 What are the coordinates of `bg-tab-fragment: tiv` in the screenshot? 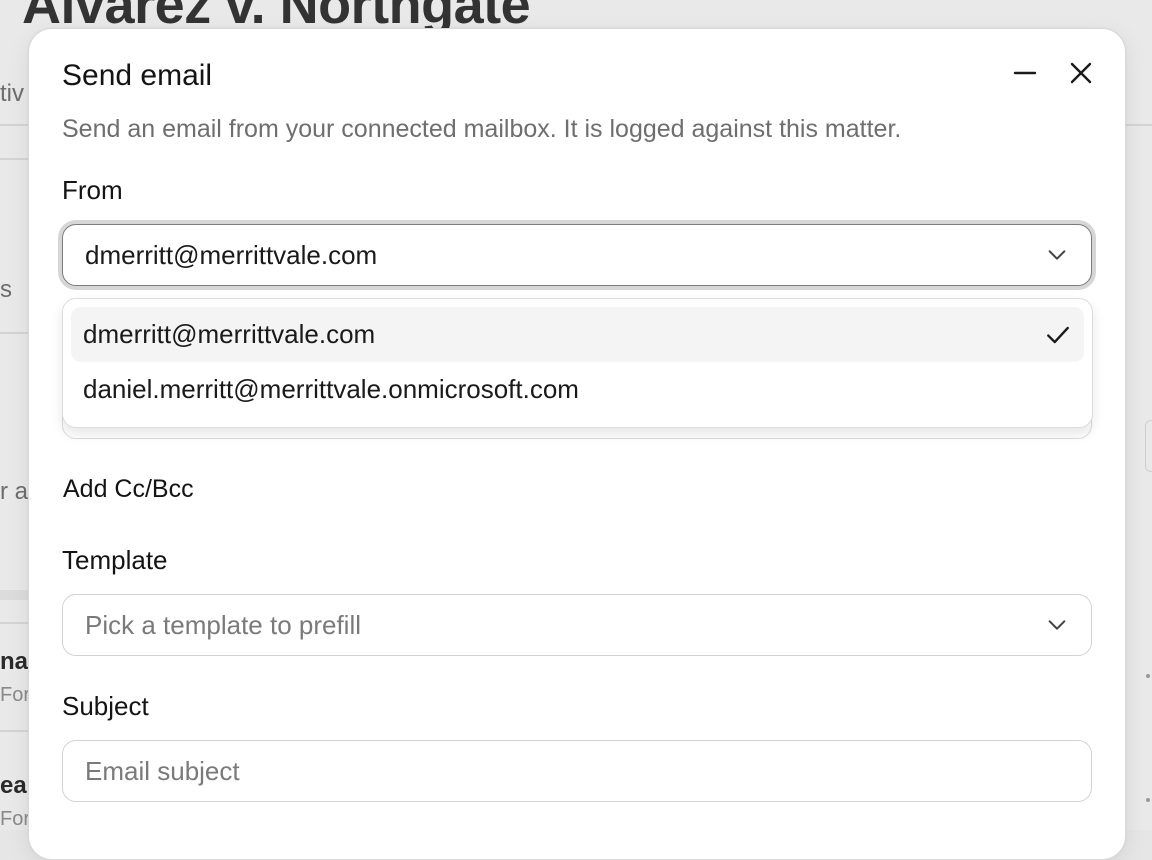 It's located at (12, 93).